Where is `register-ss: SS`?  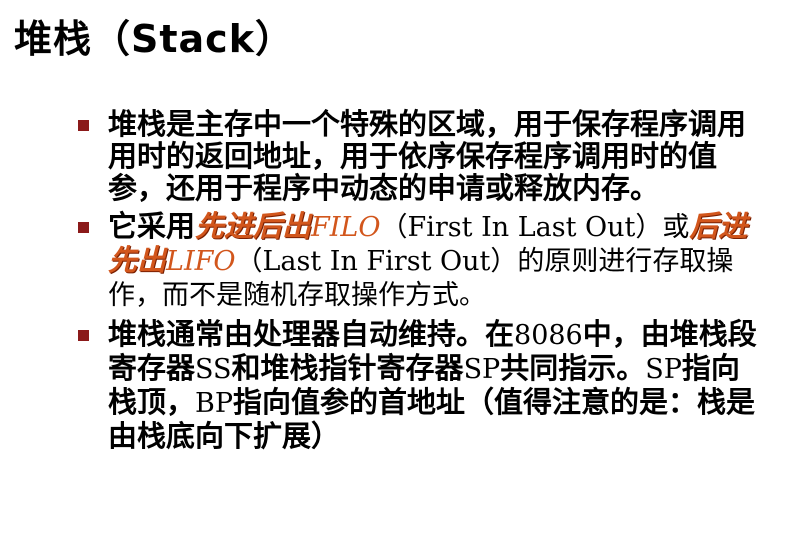 register-ss: SS is located at coordinates (213, 369).